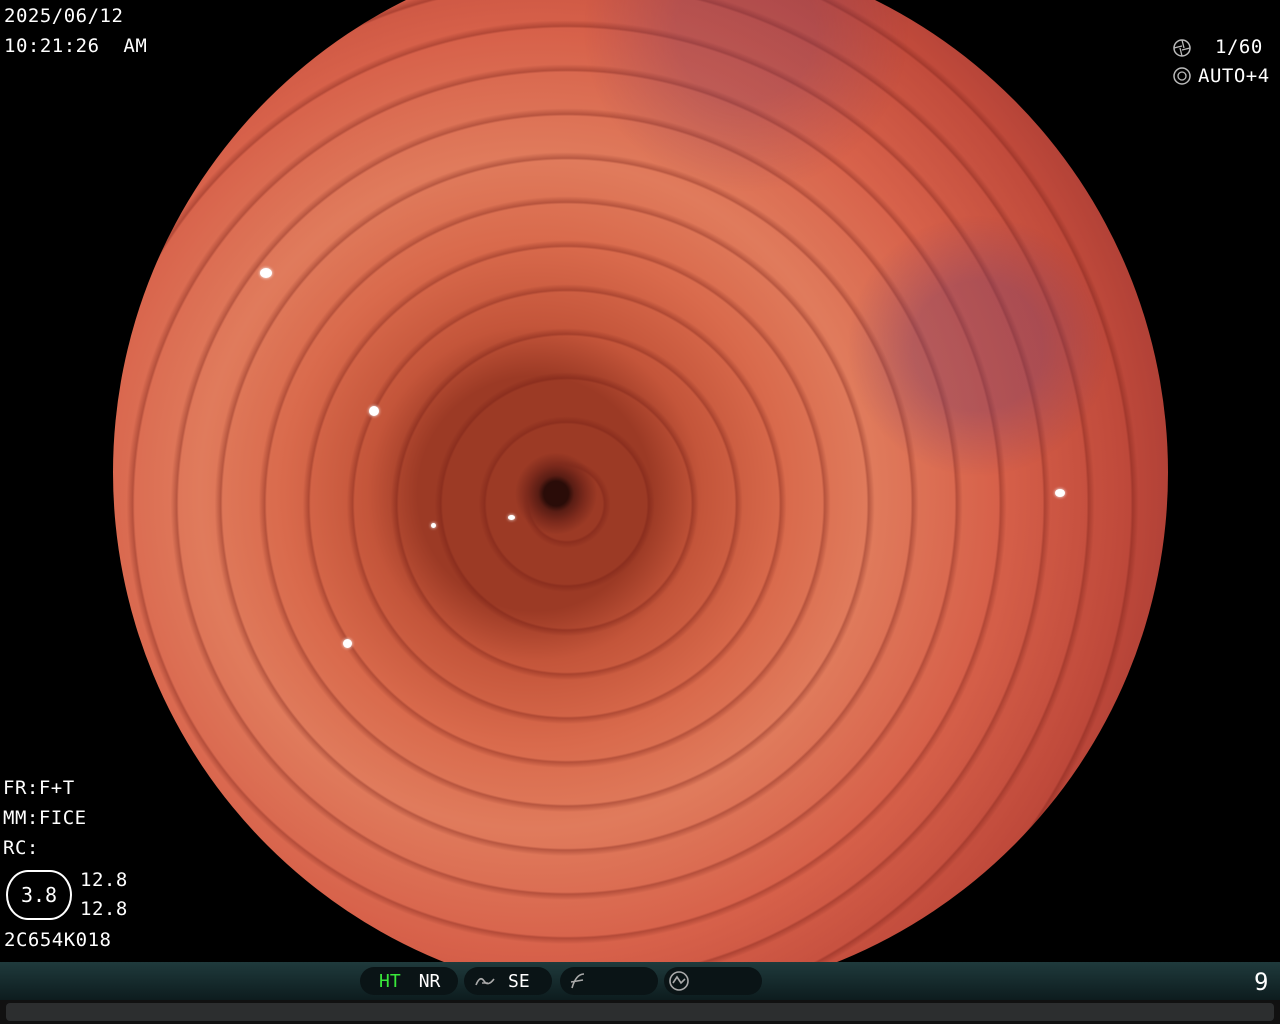 The height and width of the screenshot is (1024, 1280). I want to click on se-label: SE, so click(519, 981).